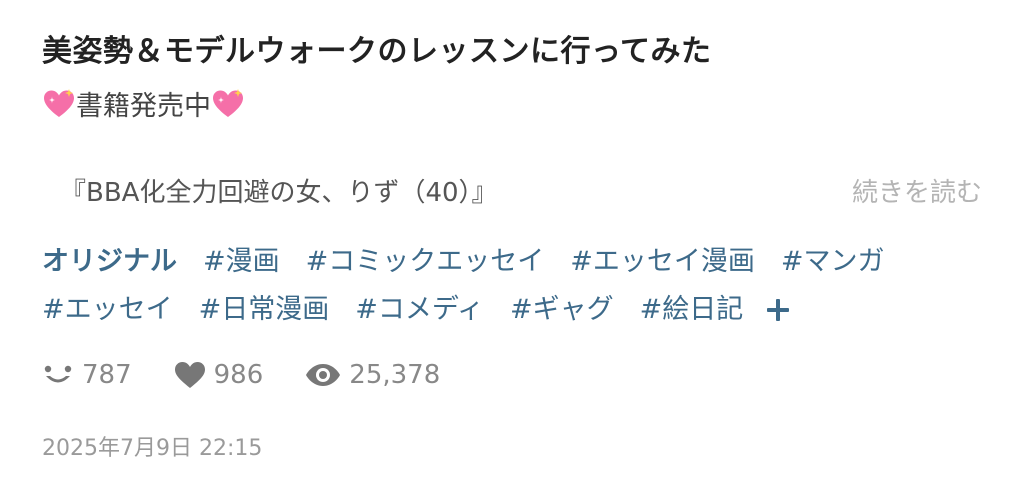 The image size is (1024, 499). I want to click on hashtag: #マンガ, so click(833, 262).